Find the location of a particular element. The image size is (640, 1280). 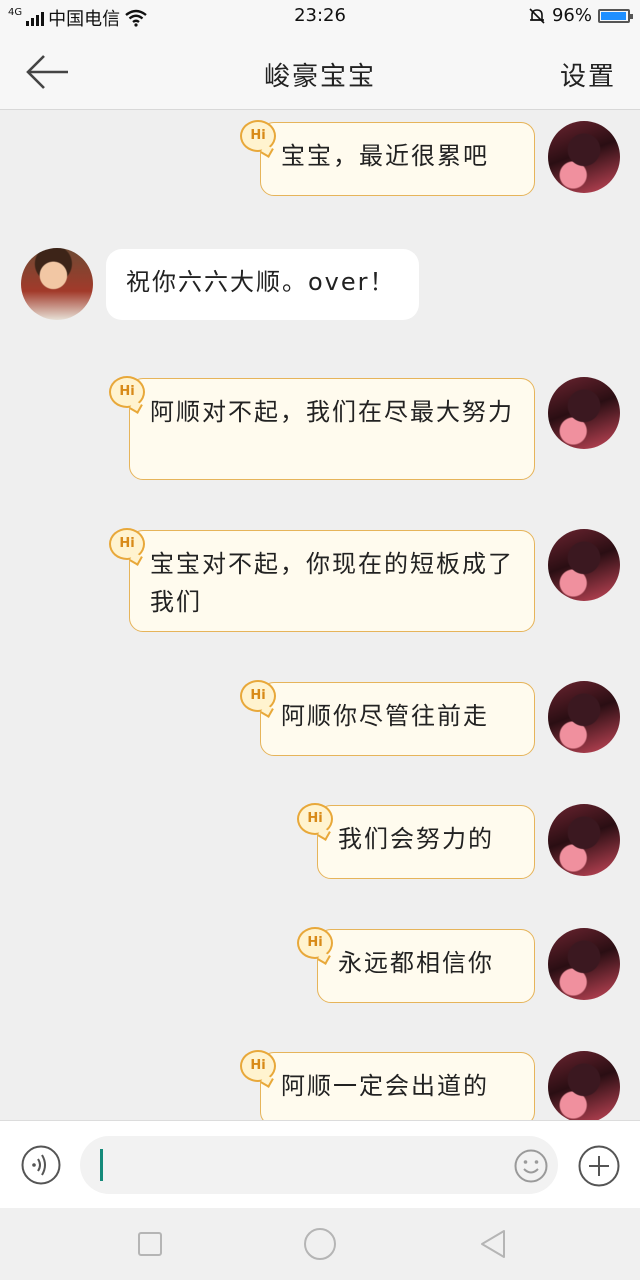

status-bar: 4G 中国电信 23:26 96% is located at coordinates (320, 17).